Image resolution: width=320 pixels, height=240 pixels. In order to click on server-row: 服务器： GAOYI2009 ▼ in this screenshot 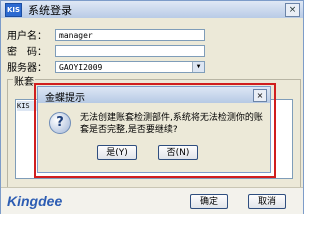, I will do `click(106, 66)`.